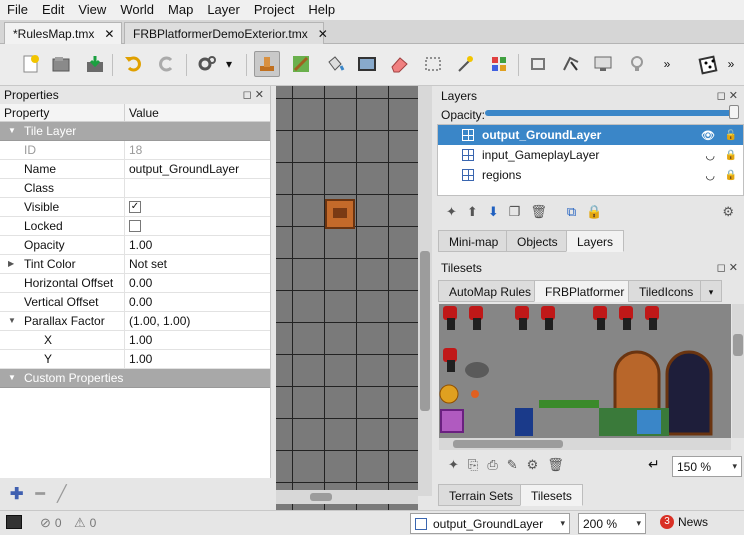 The height and width of the screenshot is (535, 744). What do you see at coordinates (223, 10) in the screenshot?
I see `menu-layer: Layer` at bounding box center [223, 10].